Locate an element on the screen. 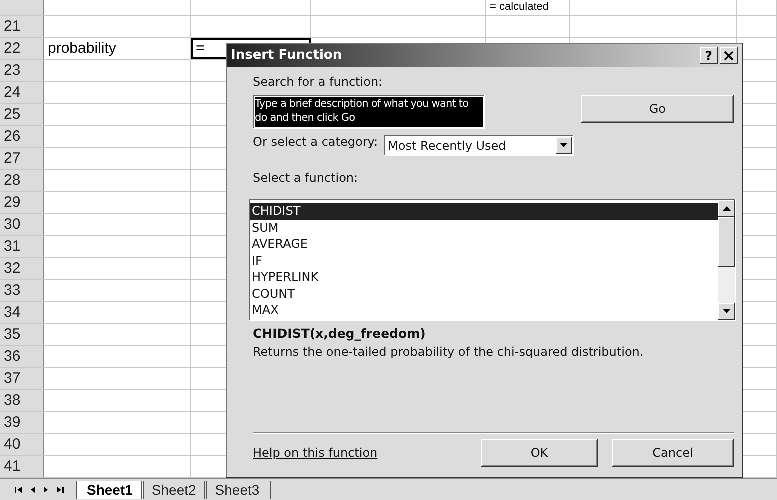 The image size is (777, 500). category-label: Or select a category: is located at coordinates (315, 142).